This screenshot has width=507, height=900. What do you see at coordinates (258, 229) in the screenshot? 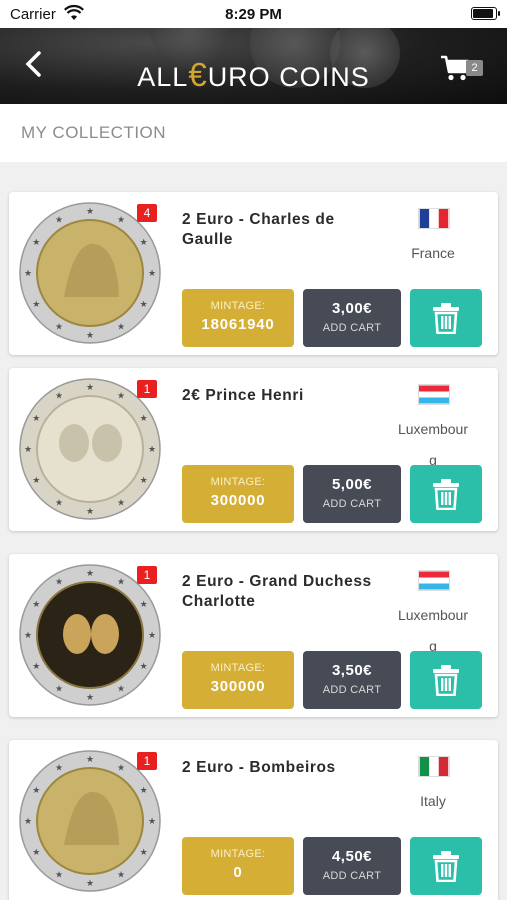
I see `coin-name: 2 Euro - Charles de Gaulle` at bounding box center [258, 229].